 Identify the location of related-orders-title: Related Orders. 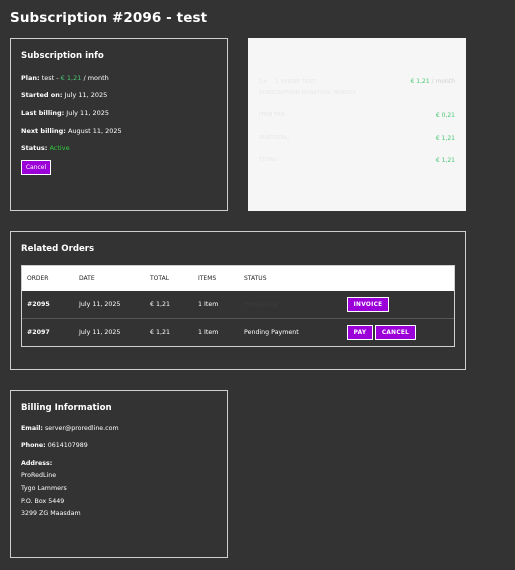
(58, 249).